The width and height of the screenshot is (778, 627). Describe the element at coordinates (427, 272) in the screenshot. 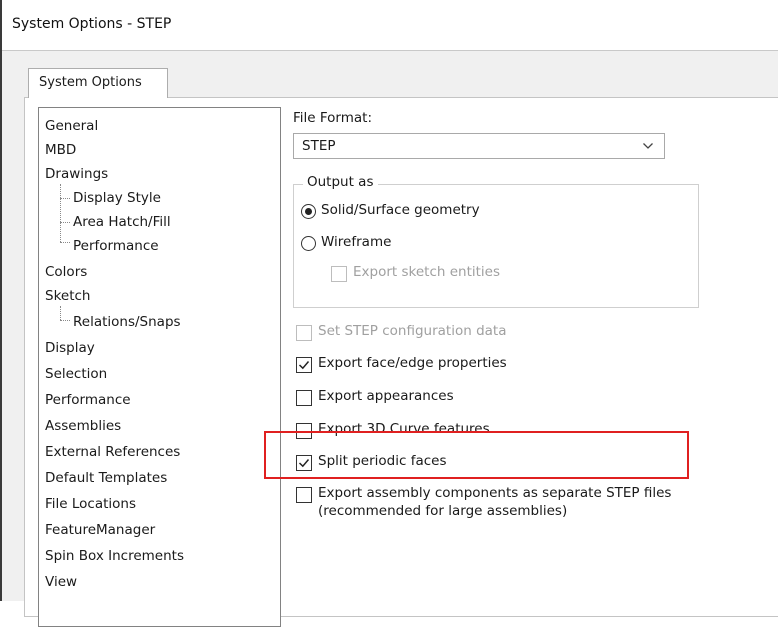

I see `export-sketch-entities-label: Export sketch entities` at that location.